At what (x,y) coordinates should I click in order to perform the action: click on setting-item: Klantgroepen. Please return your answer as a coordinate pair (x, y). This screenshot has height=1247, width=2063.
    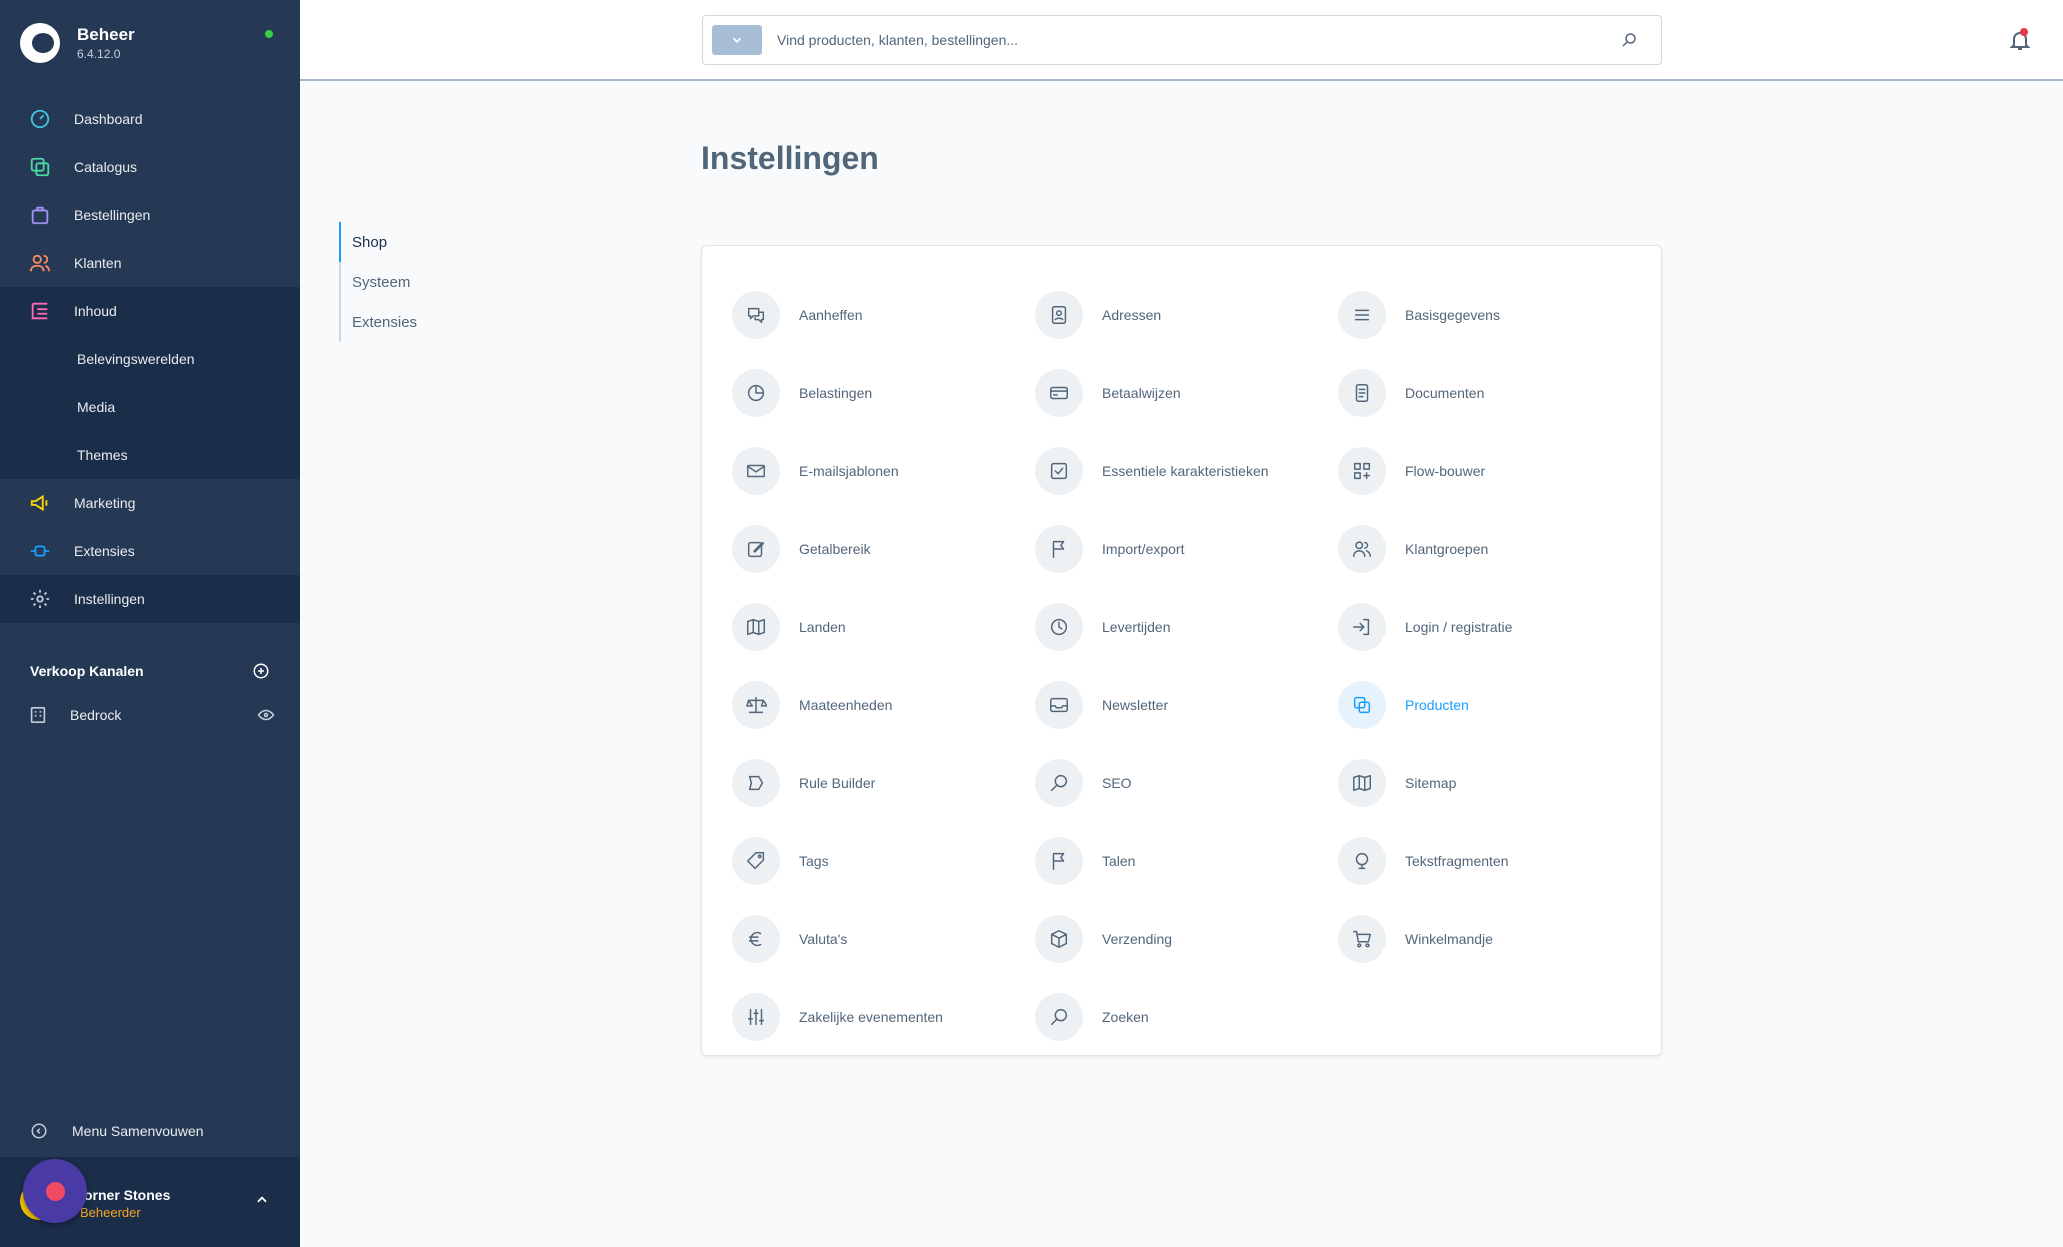
    Looking at the image, I should click on (1490, 549).